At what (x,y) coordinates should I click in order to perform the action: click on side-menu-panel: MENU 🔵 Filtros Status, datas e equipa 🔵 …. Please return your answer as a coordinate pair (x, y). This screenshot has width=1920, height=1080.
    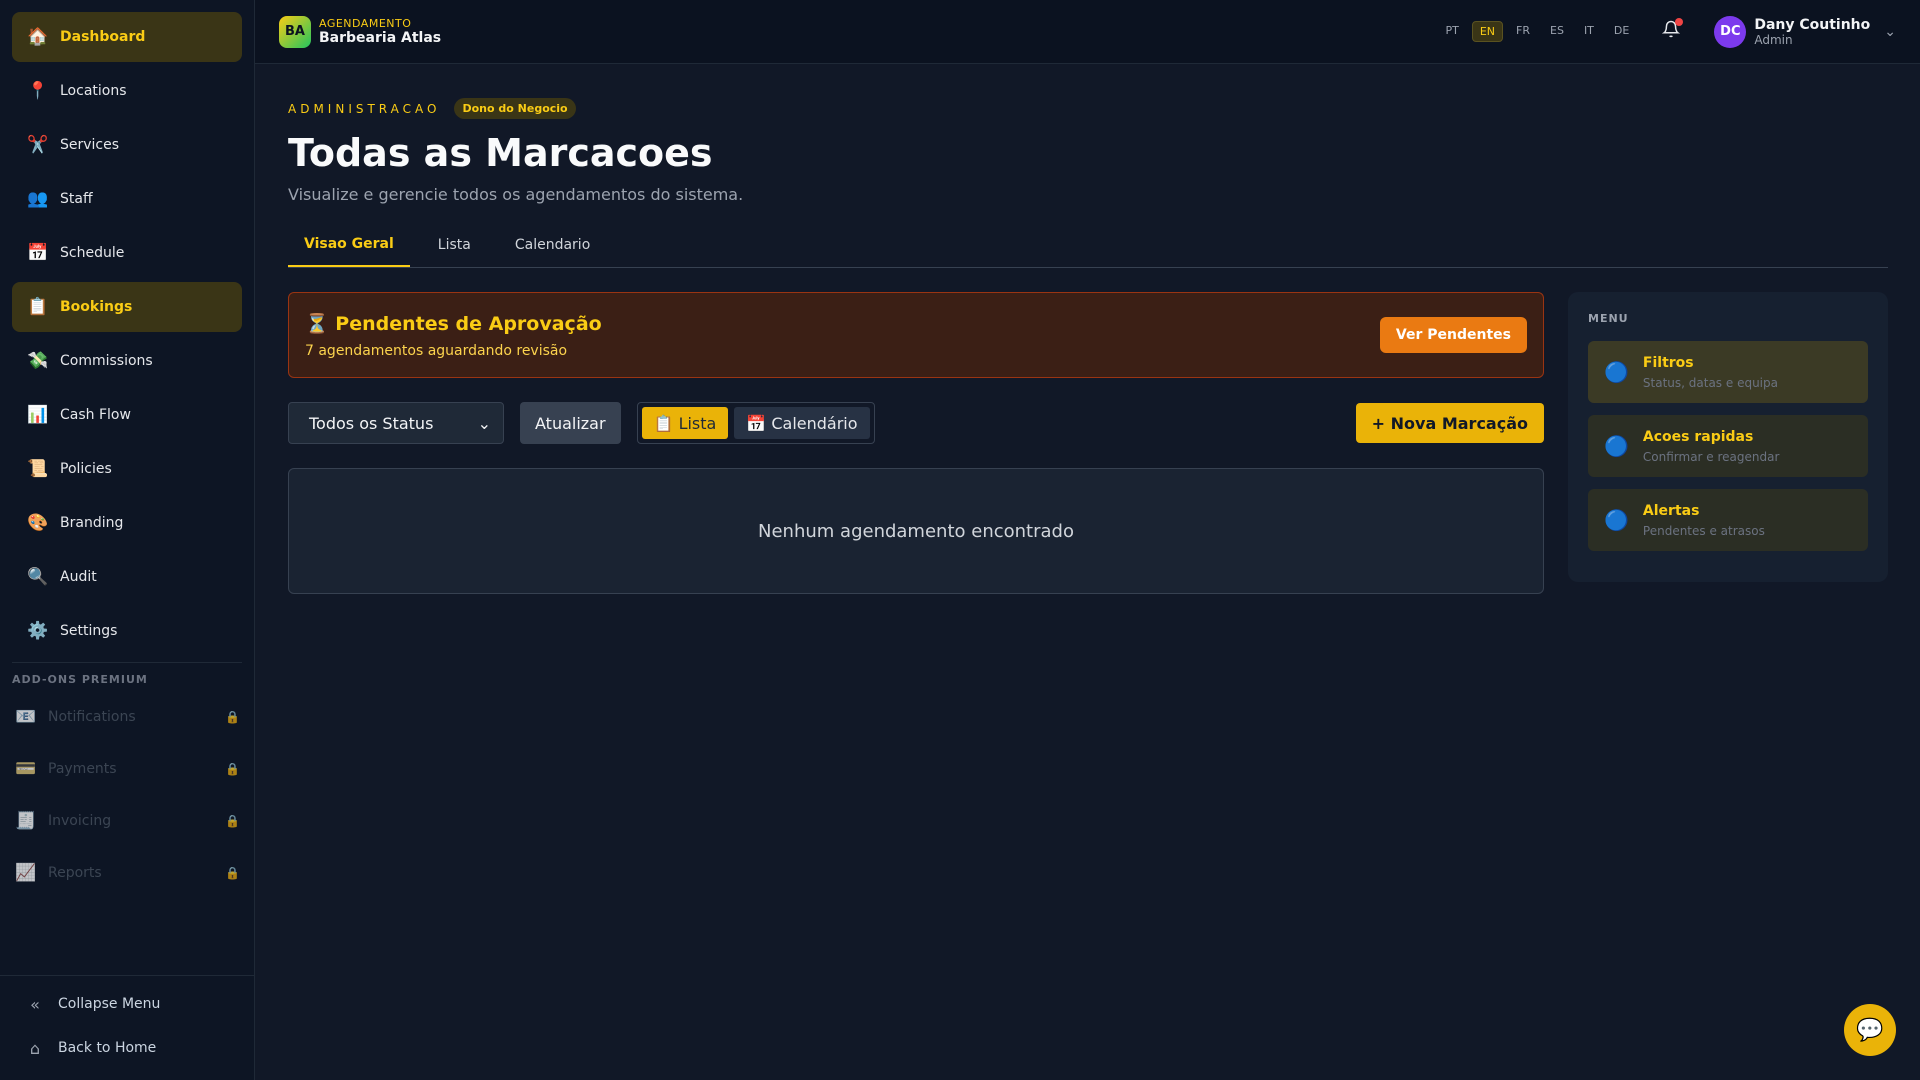
    Looking at the image, I should click on (1728, 437).